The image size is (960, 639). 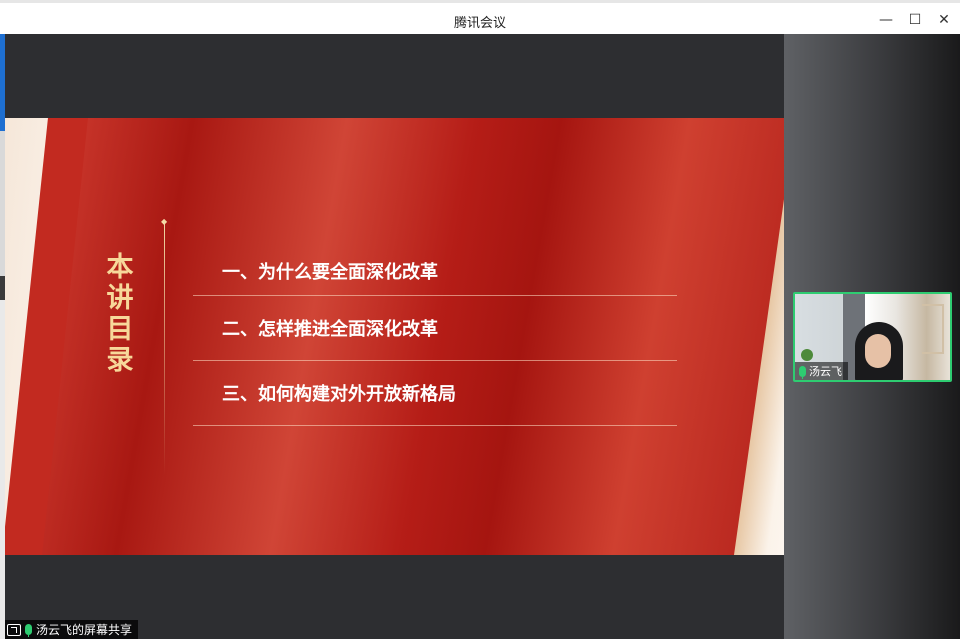 I want to click on title-char: 目, so click(x=120, y=329).